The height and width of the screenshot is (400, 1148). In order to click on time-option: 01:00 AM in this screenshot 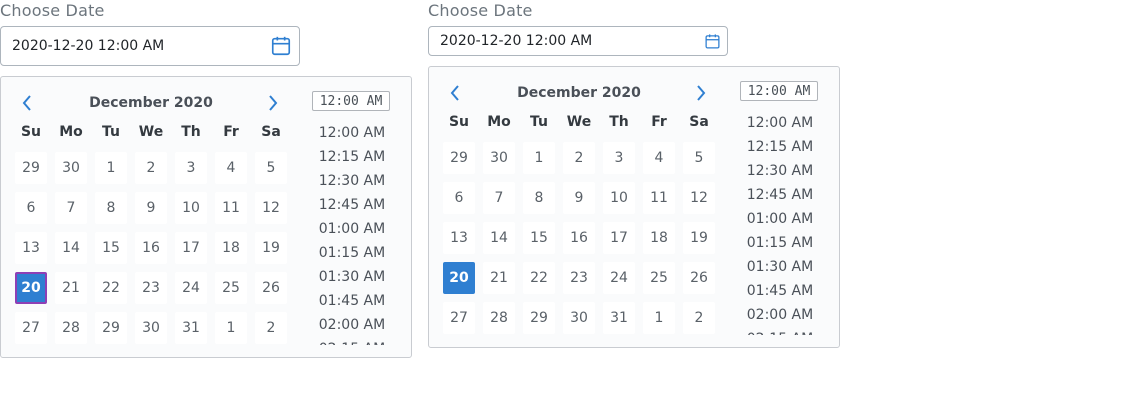, I will do `click(780, 219)`.